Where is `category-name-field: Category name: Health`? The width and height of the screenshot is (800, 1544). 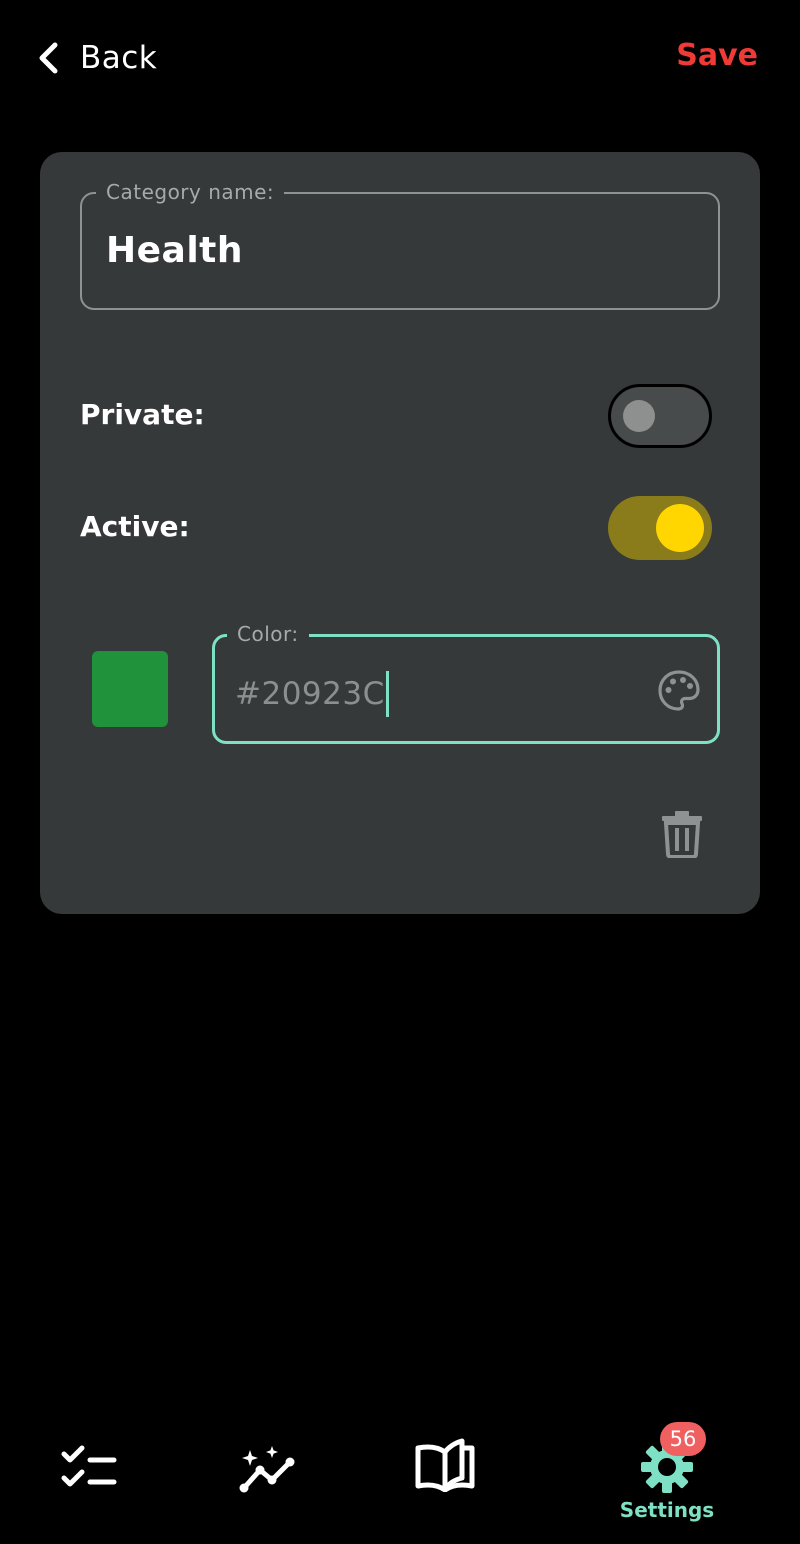 category-name-field: Category name: Health is located at coordinates (400, 245).